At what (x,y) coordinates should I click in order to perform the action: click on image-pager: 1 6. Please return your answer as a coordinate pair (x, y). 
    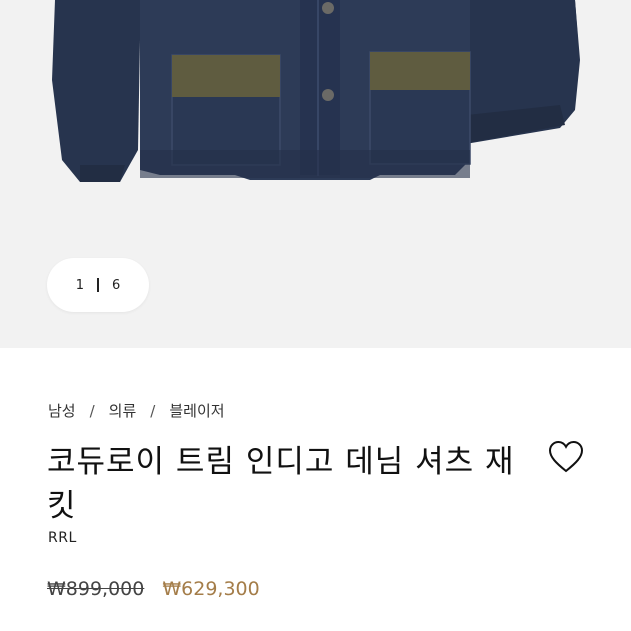
    Looking at the image, I should click on (98, 285).